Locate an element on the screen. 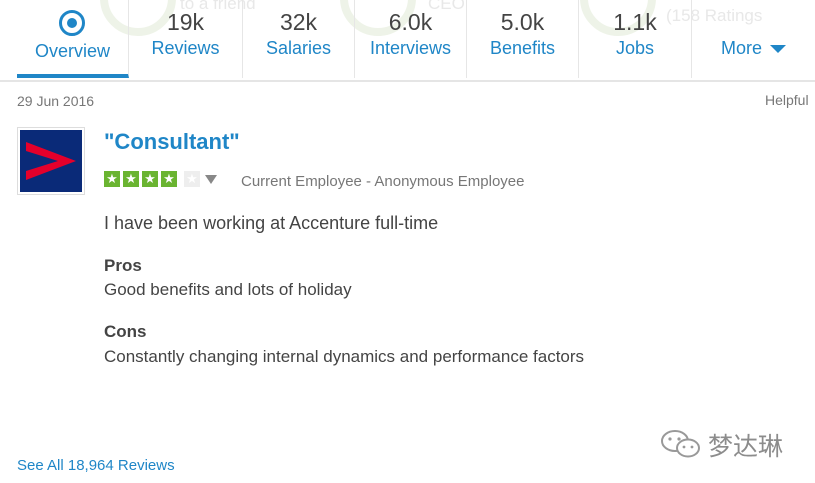  tab-salaries-count: 32k is located at coordinates (298, 22).